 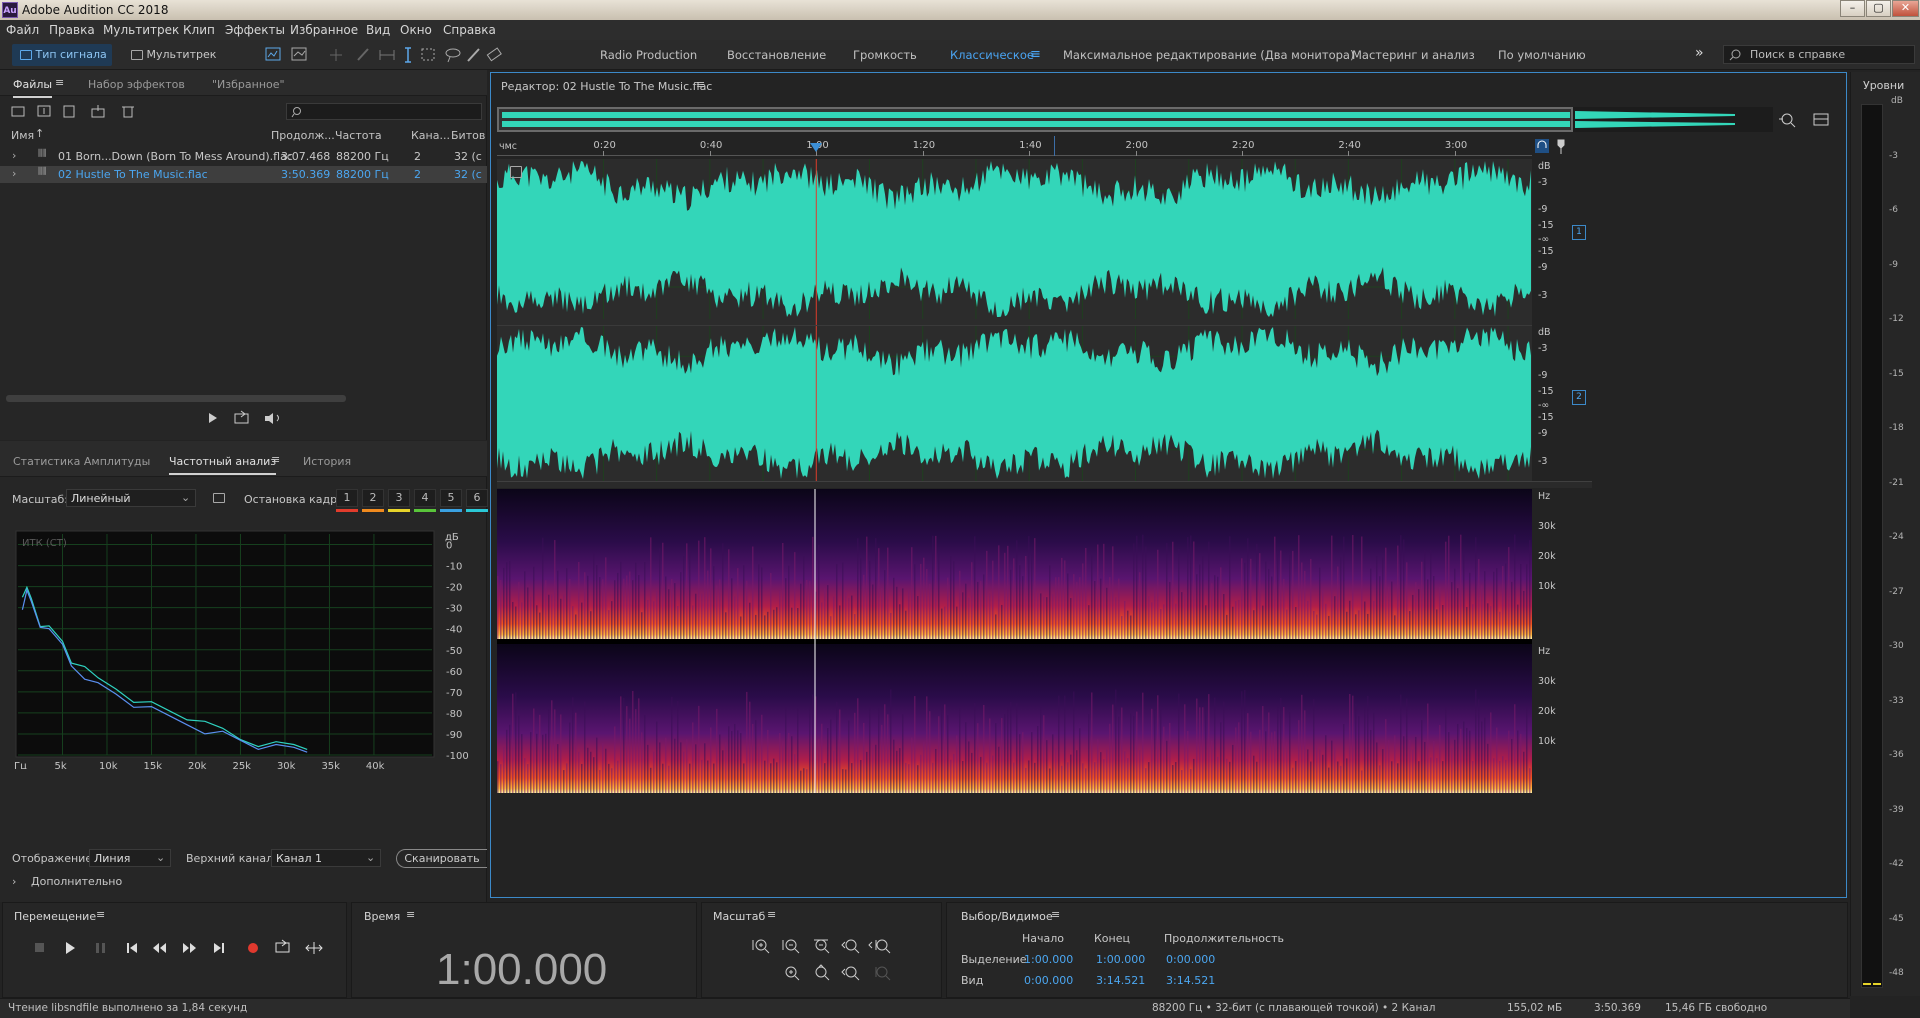 What do you see at coordinates (324, 30) in the screenshot?
I see `menu-favorites: Избранное` at bounding box center [324, 30].